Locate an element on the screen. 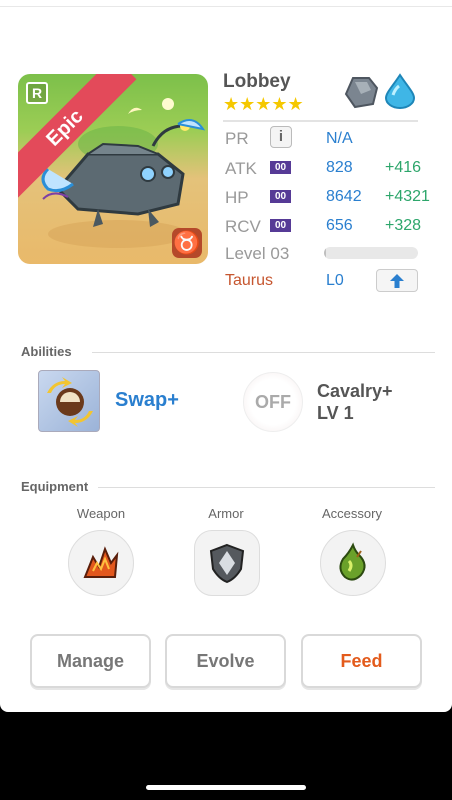  armor-icon is located at coordinates (227, 563).